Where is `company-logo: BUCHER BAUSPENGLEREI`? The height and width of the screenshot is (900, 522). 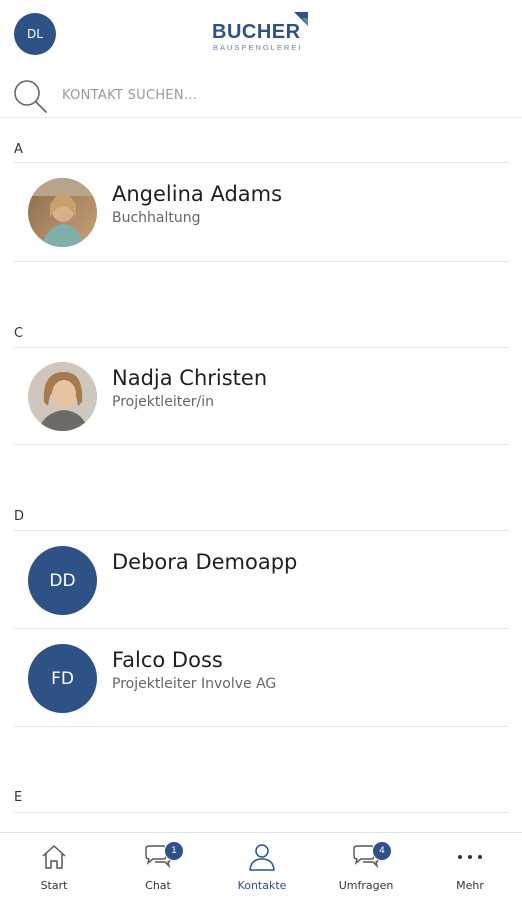 company-logo: BUCHER BAUSPENGLEREI is located at coordinates (262, 32).